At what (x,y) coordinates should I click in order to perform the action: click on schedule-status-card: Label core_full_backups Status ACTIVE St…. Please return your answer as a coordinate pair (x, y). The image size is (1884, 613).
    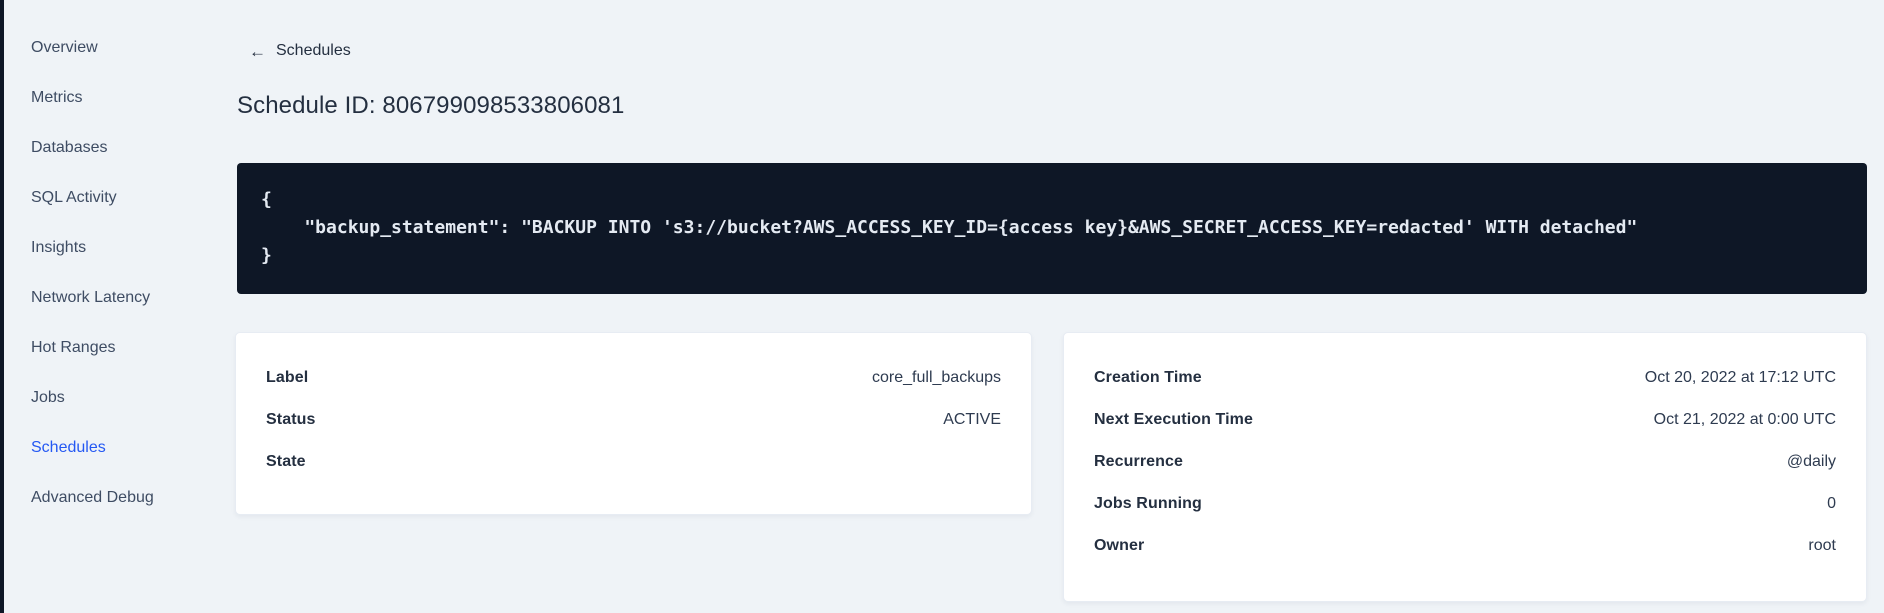
    Looking at the image, I should click on (633, 423).